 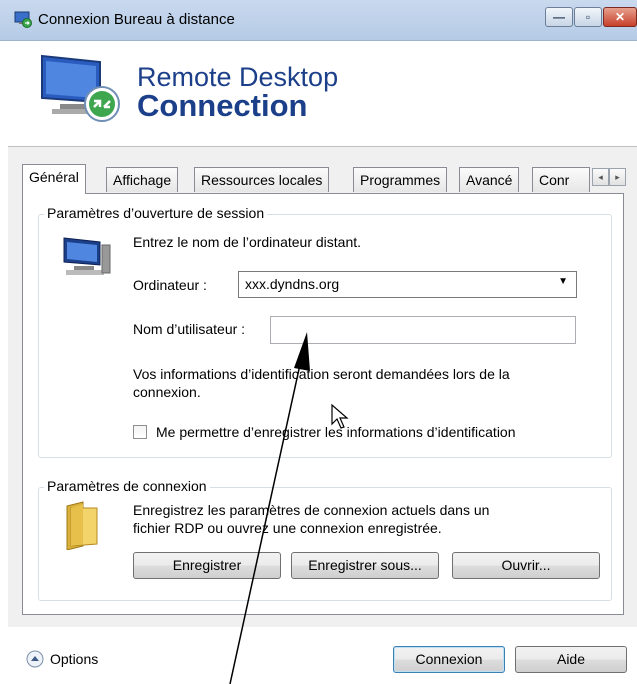 What do you see at coordinates (54, 179) in the screenshot?
I see `tab-general: Général` at bounding box center [54, 179].